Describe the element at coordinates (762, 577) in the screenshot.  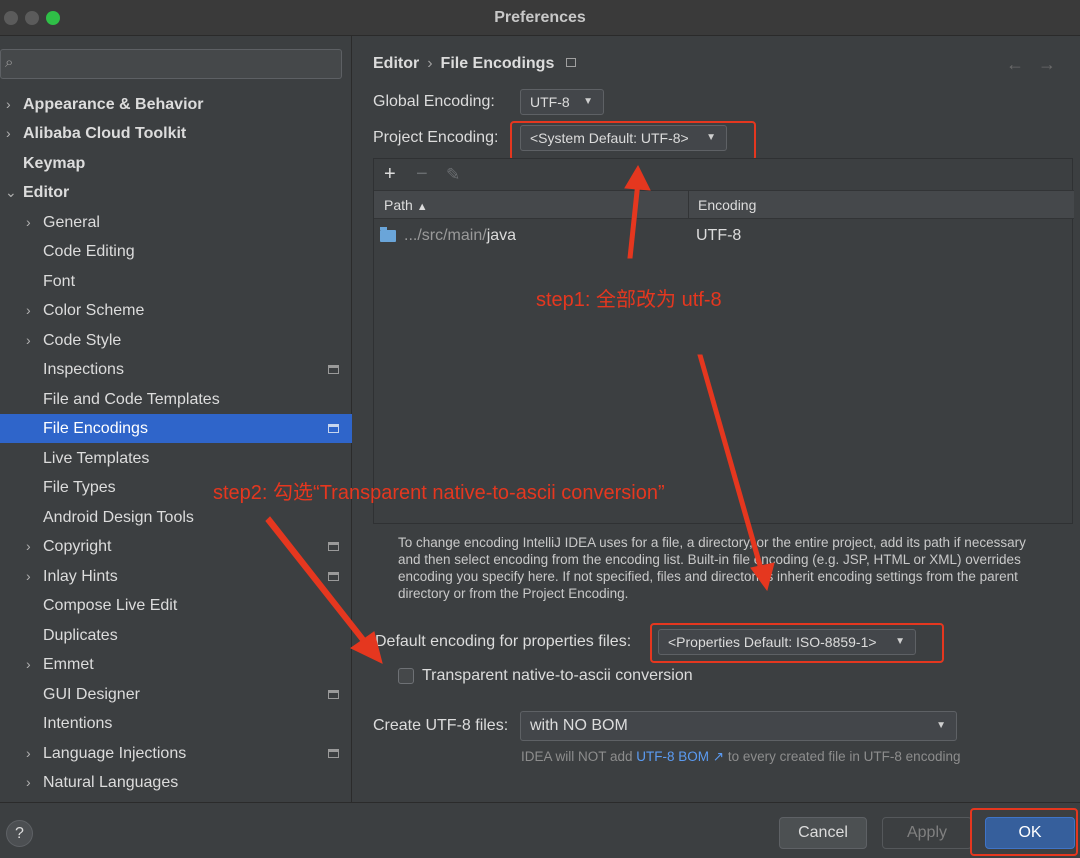
I see `annotation-arrow-step1-down-head` at that location.